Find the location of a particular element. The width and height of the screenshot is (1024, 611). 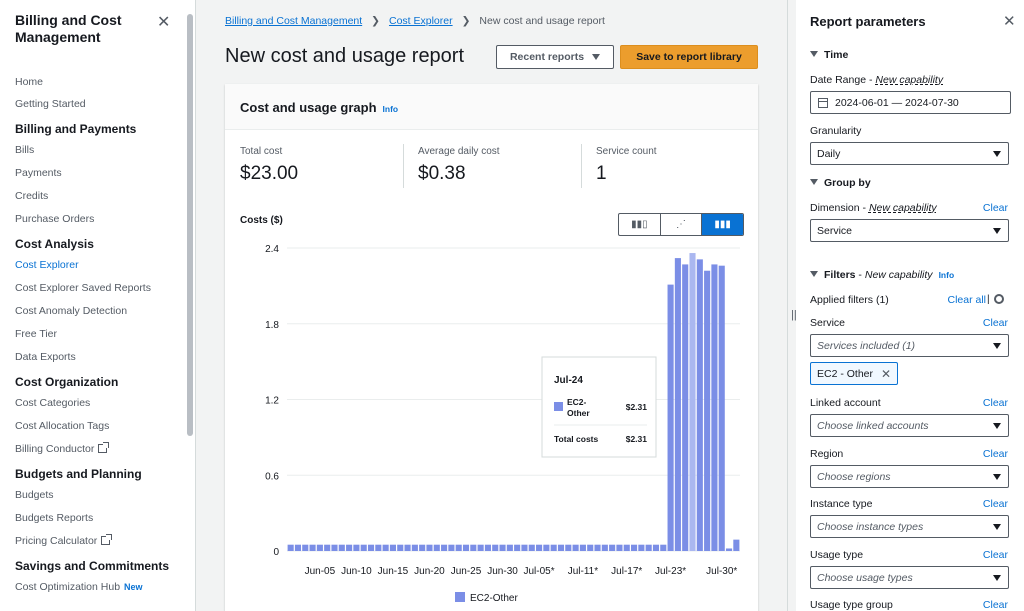

sidebar-item: Bills is located at coordinates (24, 150).